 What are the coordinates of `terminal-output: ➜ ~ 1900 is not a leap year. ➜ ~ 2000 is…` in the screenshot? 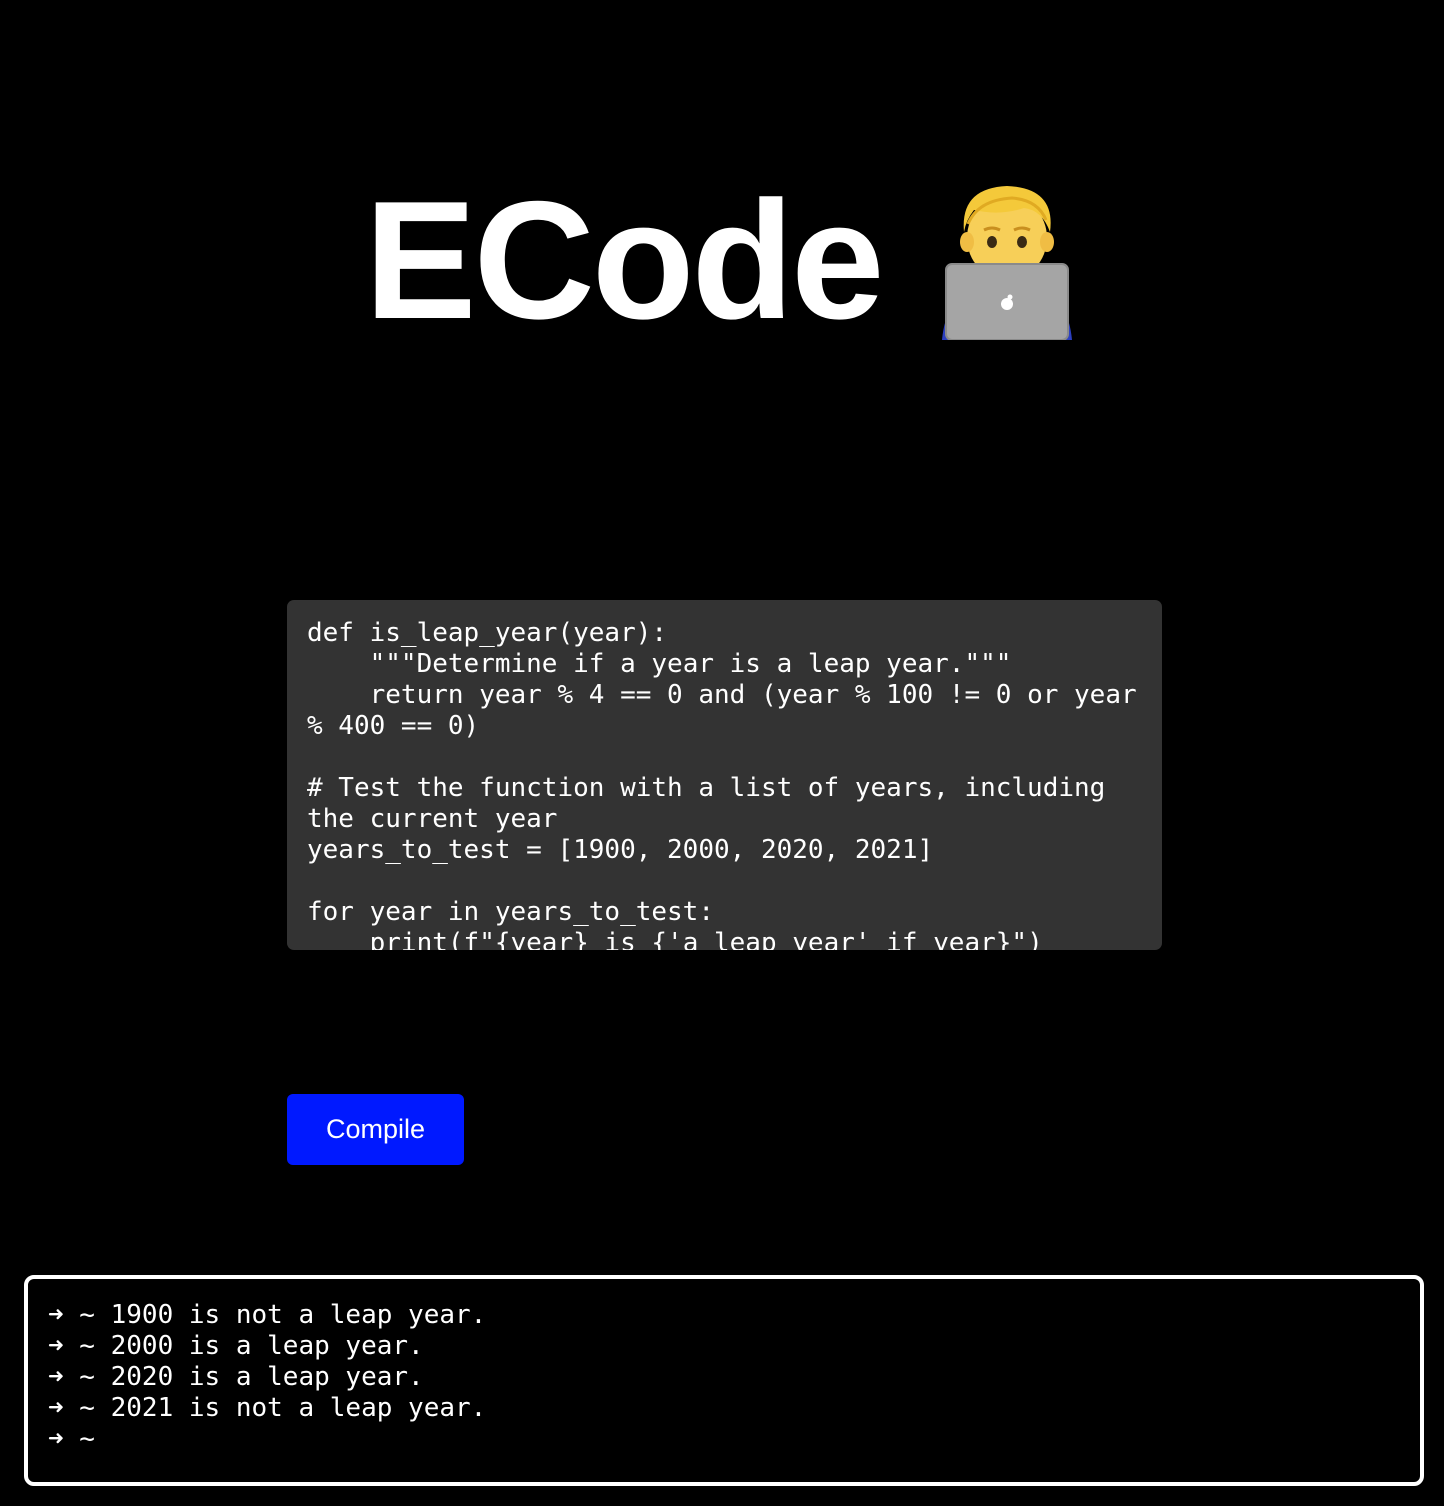 It's located at (724, 1380).